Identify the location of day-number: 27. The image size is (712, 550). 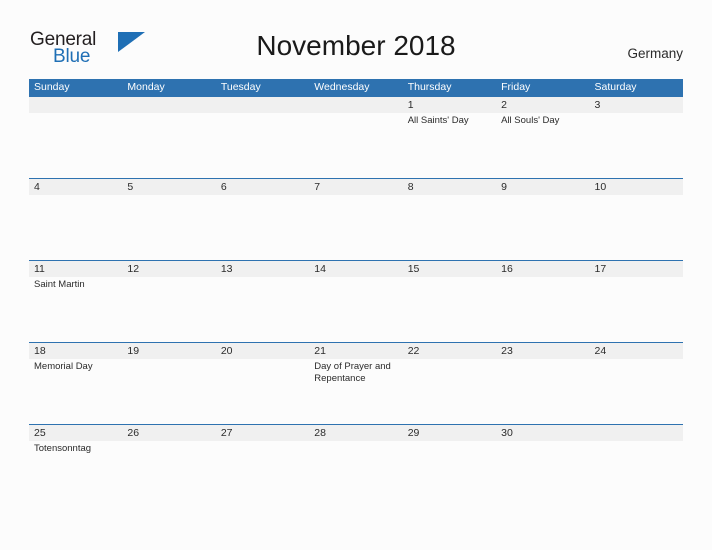
(262, 433).